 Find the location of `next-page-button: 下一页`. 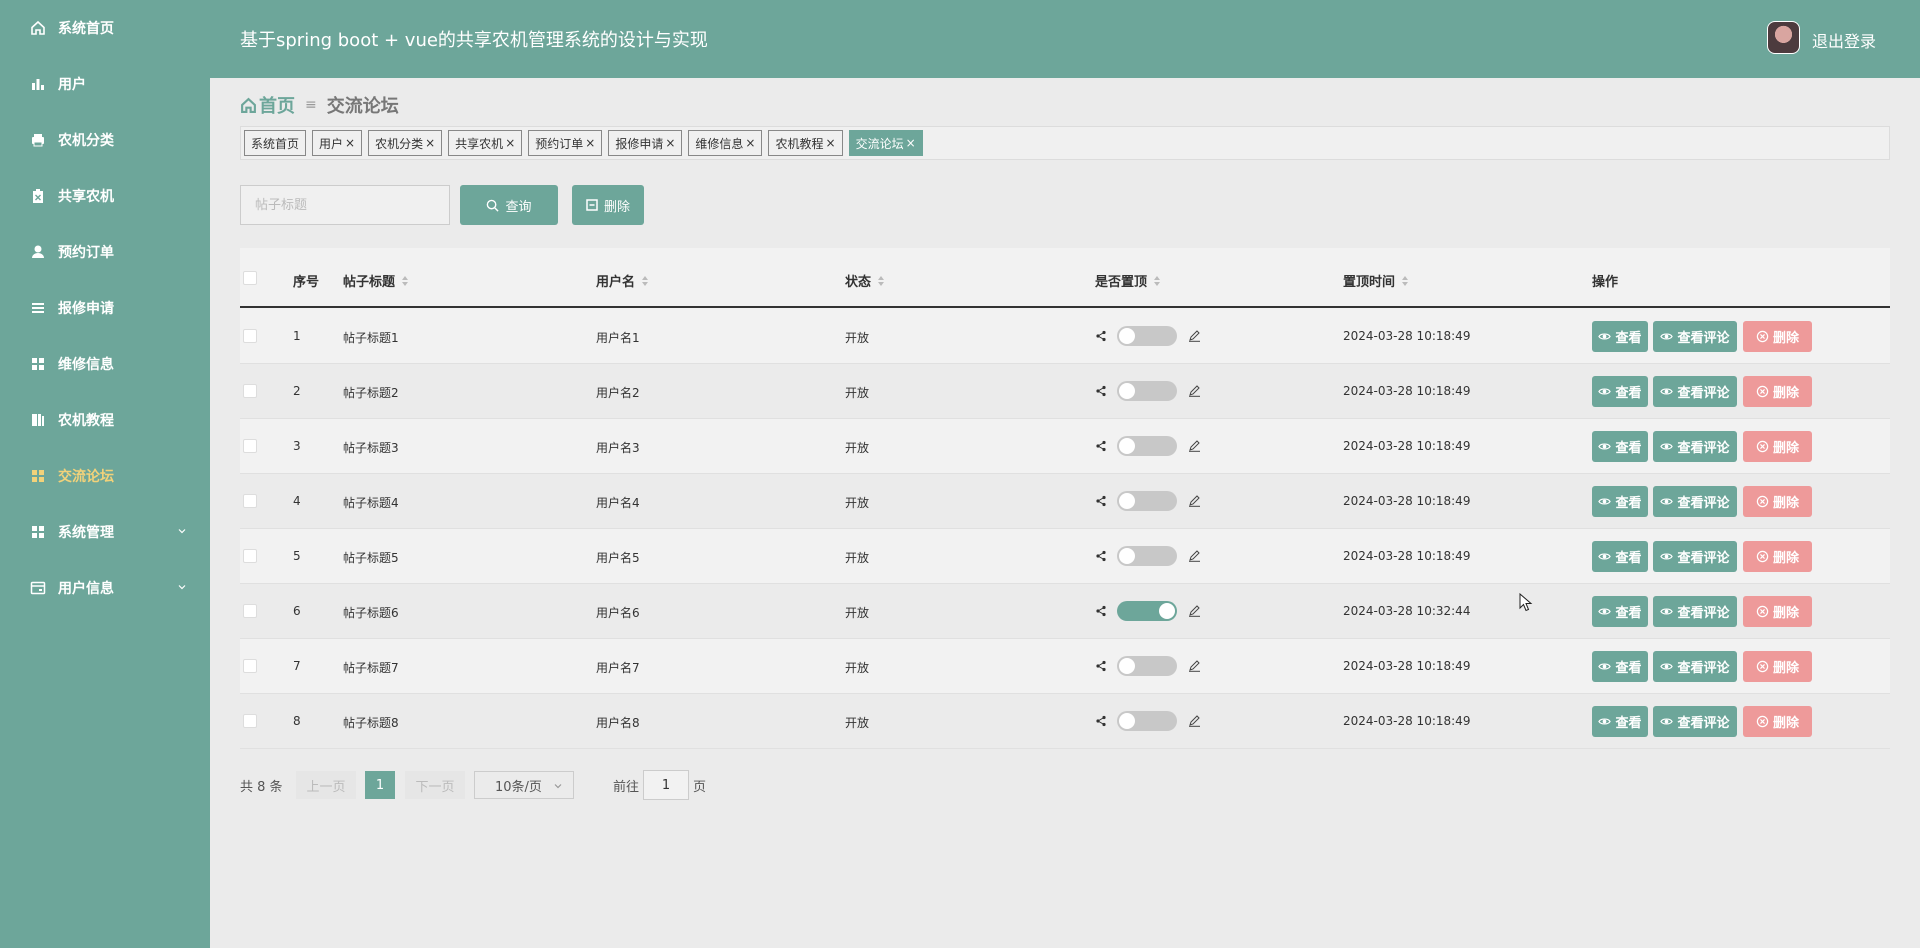

next-page-button: 下一页 is located at coordinates (435, 785).